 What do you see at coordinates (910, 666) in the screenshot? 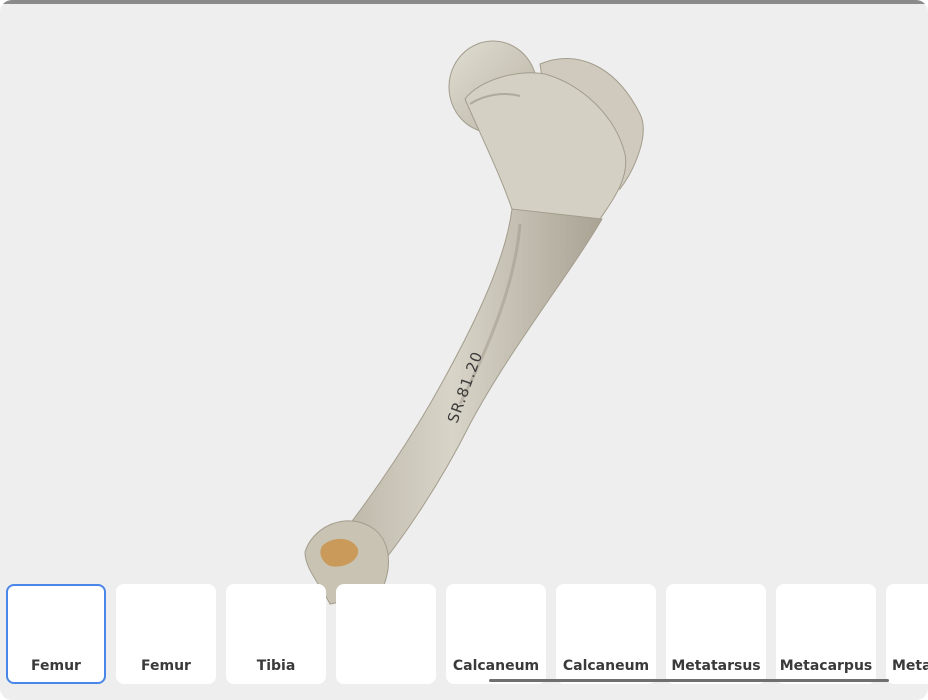
I see `thumbnail-label: Meta` at bounding box center [910, 666].